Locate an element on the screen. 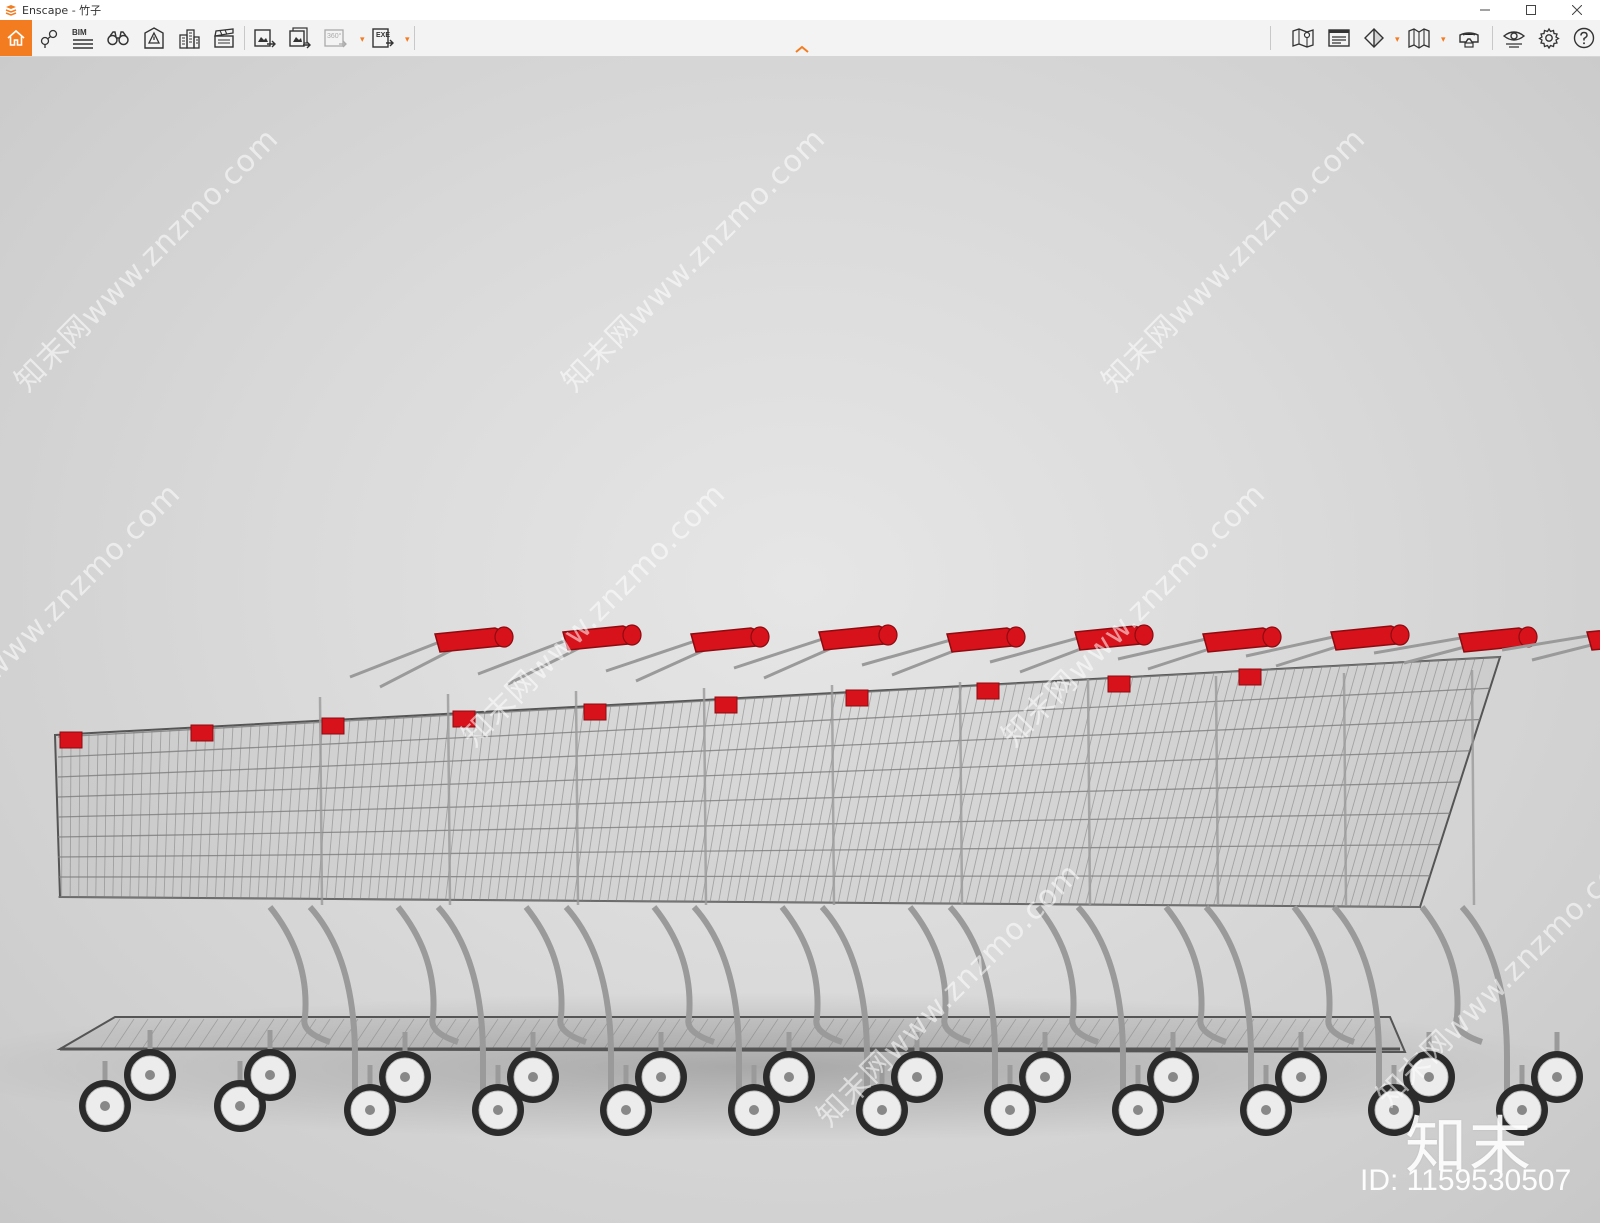  binoculars-icon is located at coordinates (118, 38).